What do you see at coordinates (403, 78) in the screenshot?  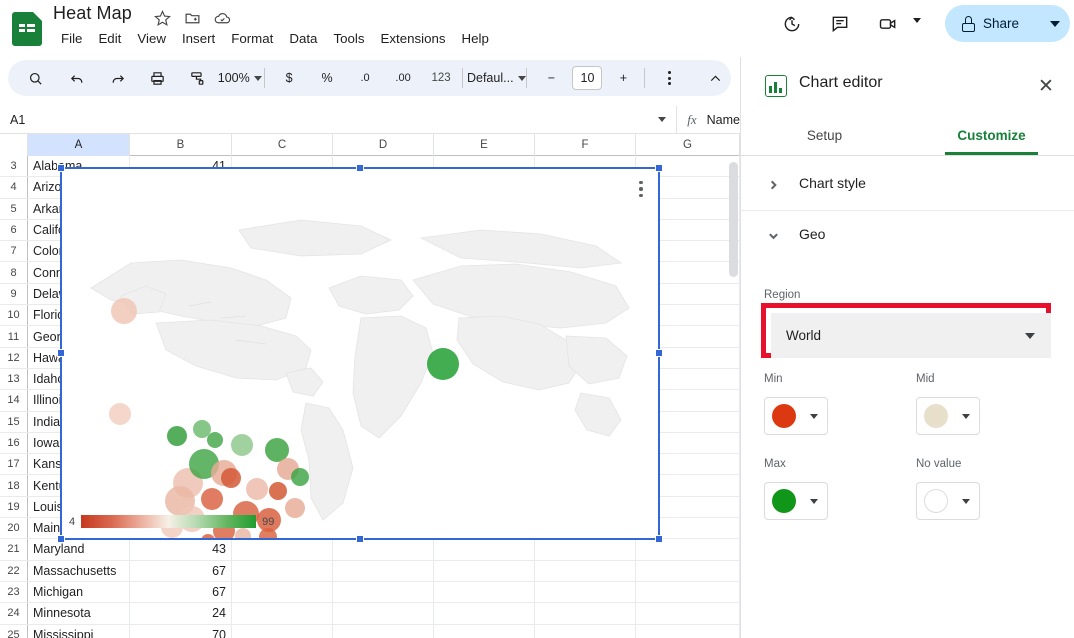 I see `increase-decimal-button: .00` at bounding box center [403, 78].